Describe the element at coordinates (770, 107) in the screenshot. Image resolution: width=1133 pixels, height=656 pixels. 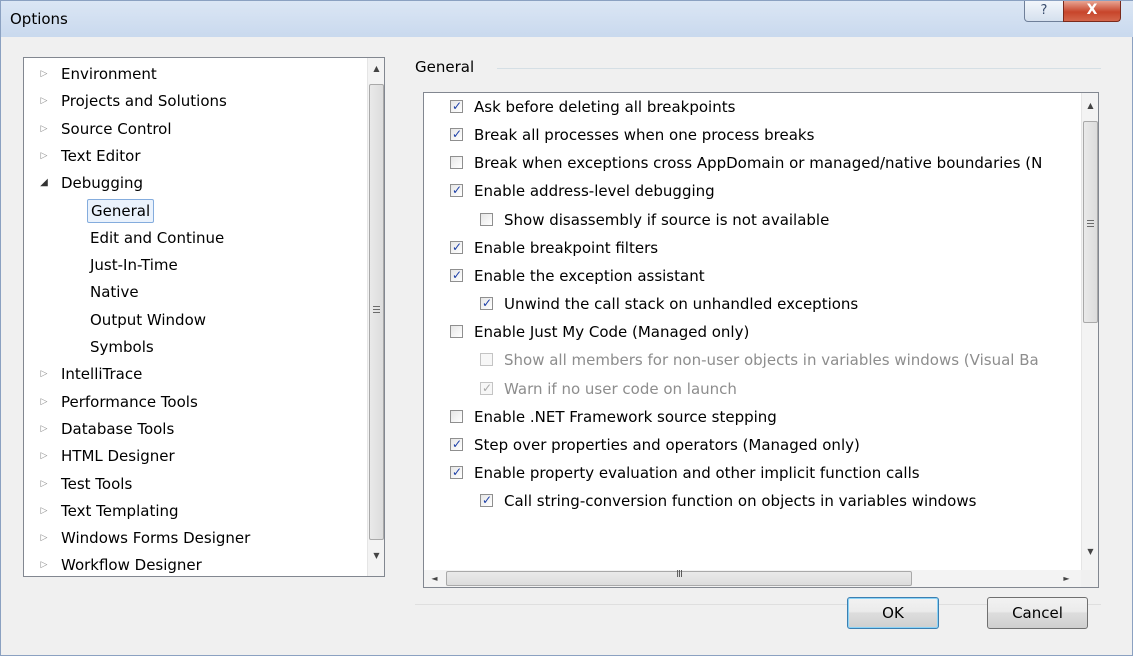
I see `option-row: ✓ Ask before deleting all breakpoints` at that location.